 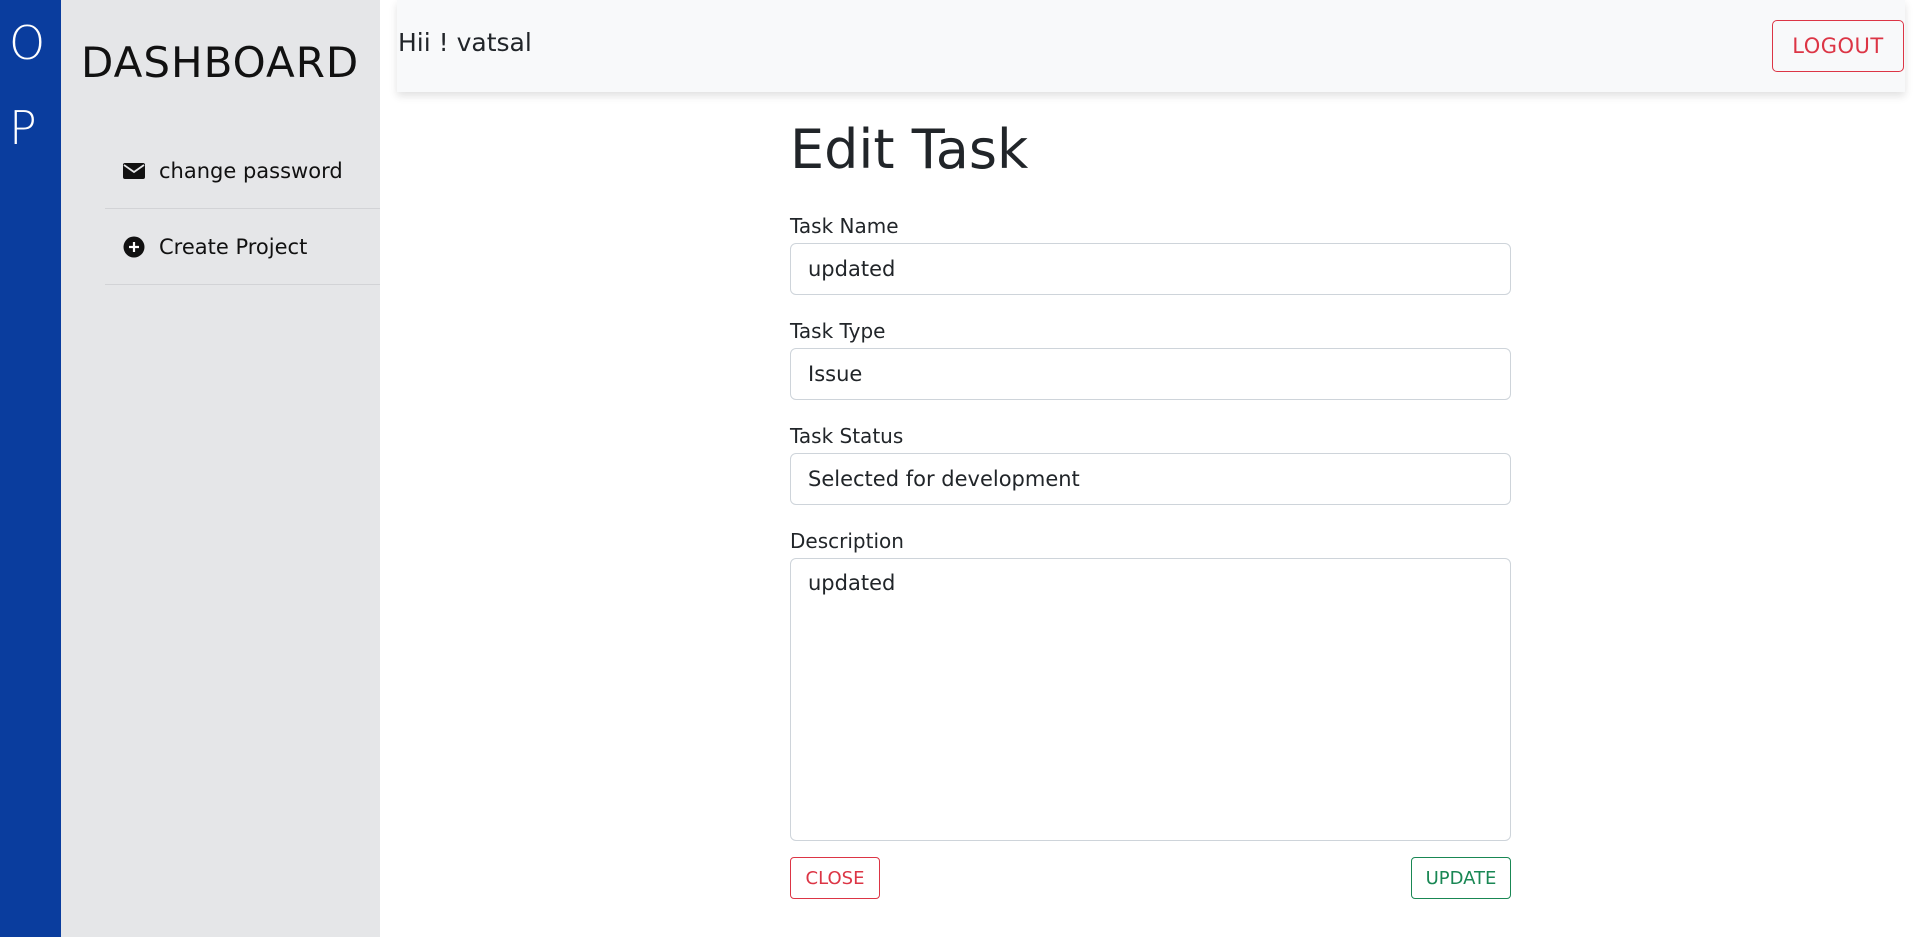 I want to click on description-group: Description updated, so click(x=1150, y=687).